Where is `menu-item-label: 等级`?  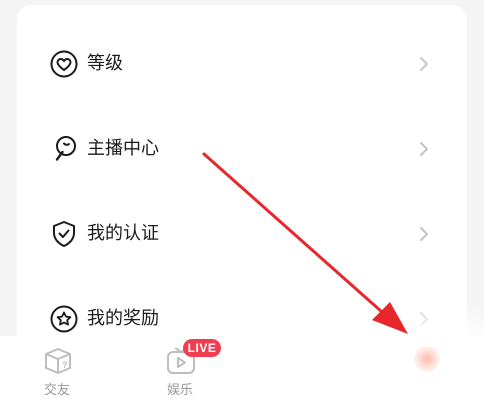
menu-item-label: 等级 is located at coordinates (105, 63).